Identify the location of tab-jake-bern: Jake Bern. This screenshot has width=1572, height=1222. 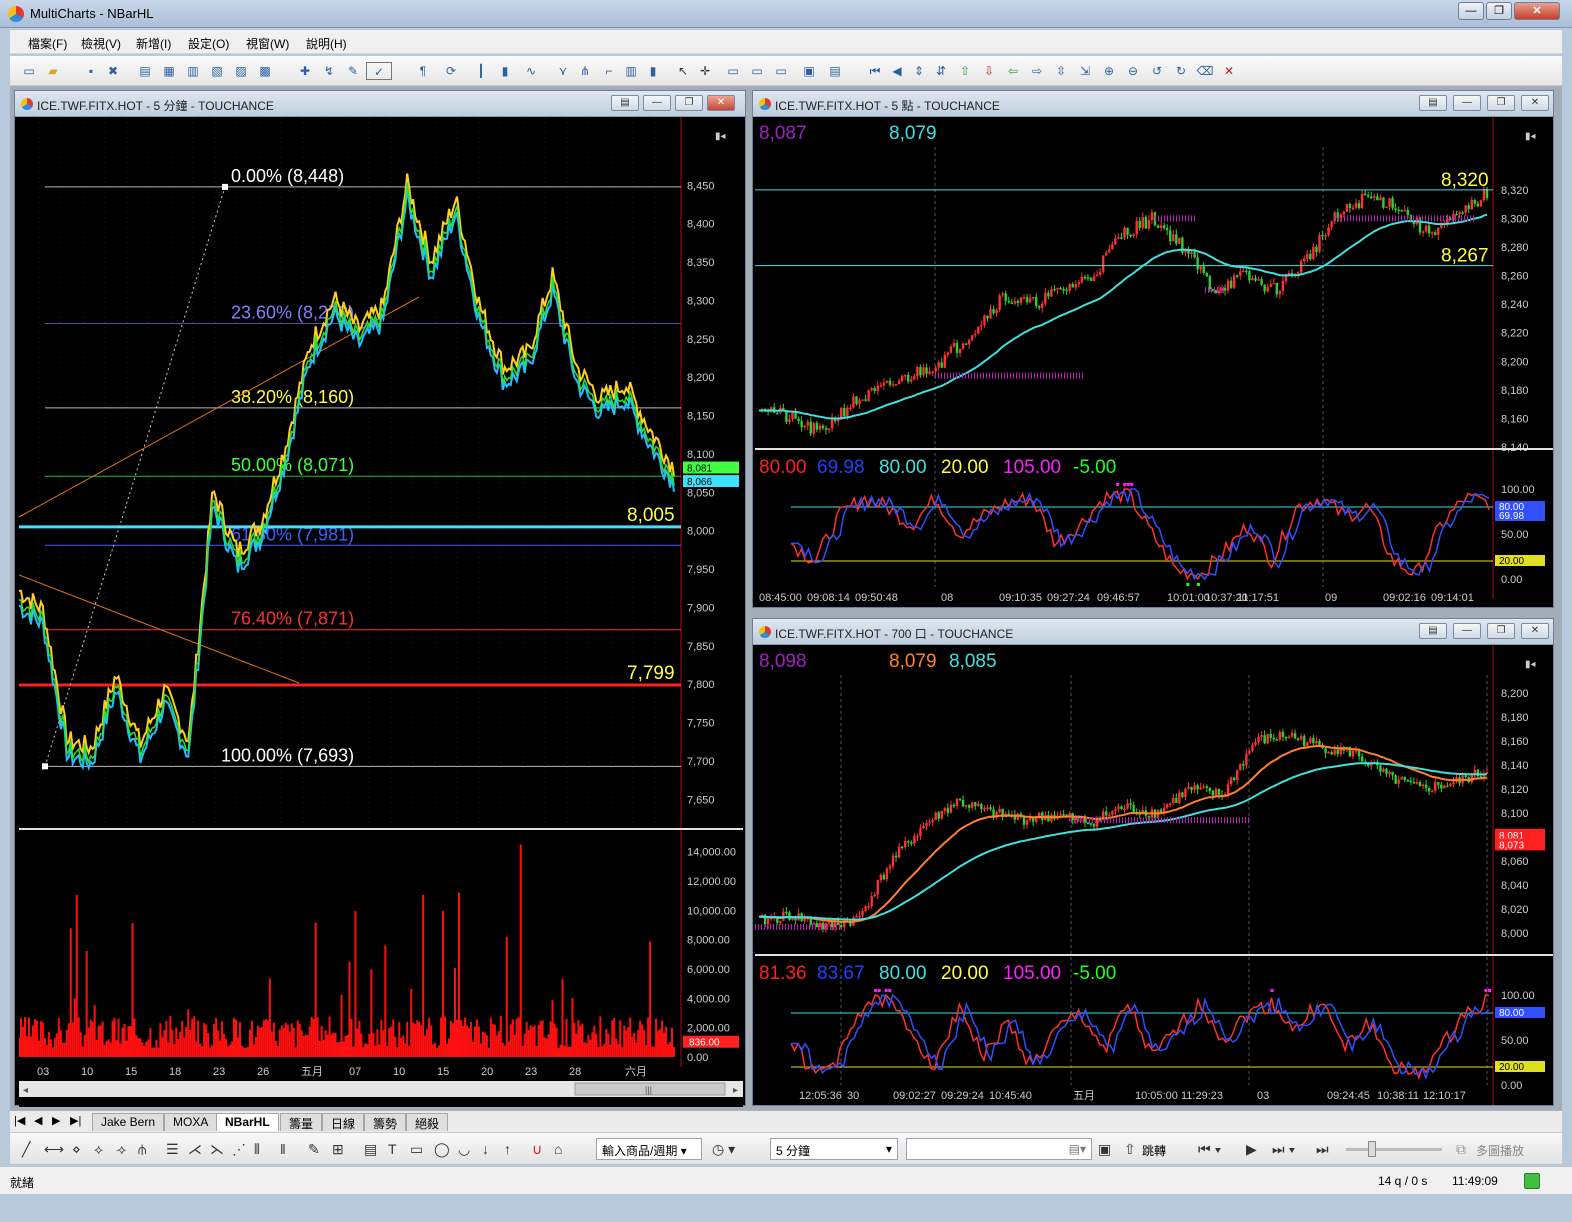
(128, 1122).